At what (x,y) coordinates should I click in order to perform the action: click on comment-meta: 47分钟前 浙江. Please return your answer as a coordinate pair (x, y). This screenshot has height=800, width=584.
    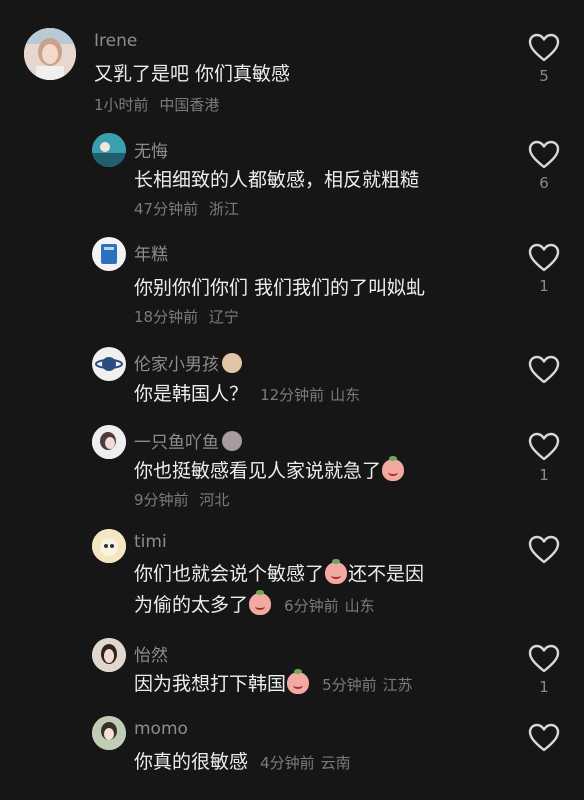
    Looking at the image, I should click on (186, 209).